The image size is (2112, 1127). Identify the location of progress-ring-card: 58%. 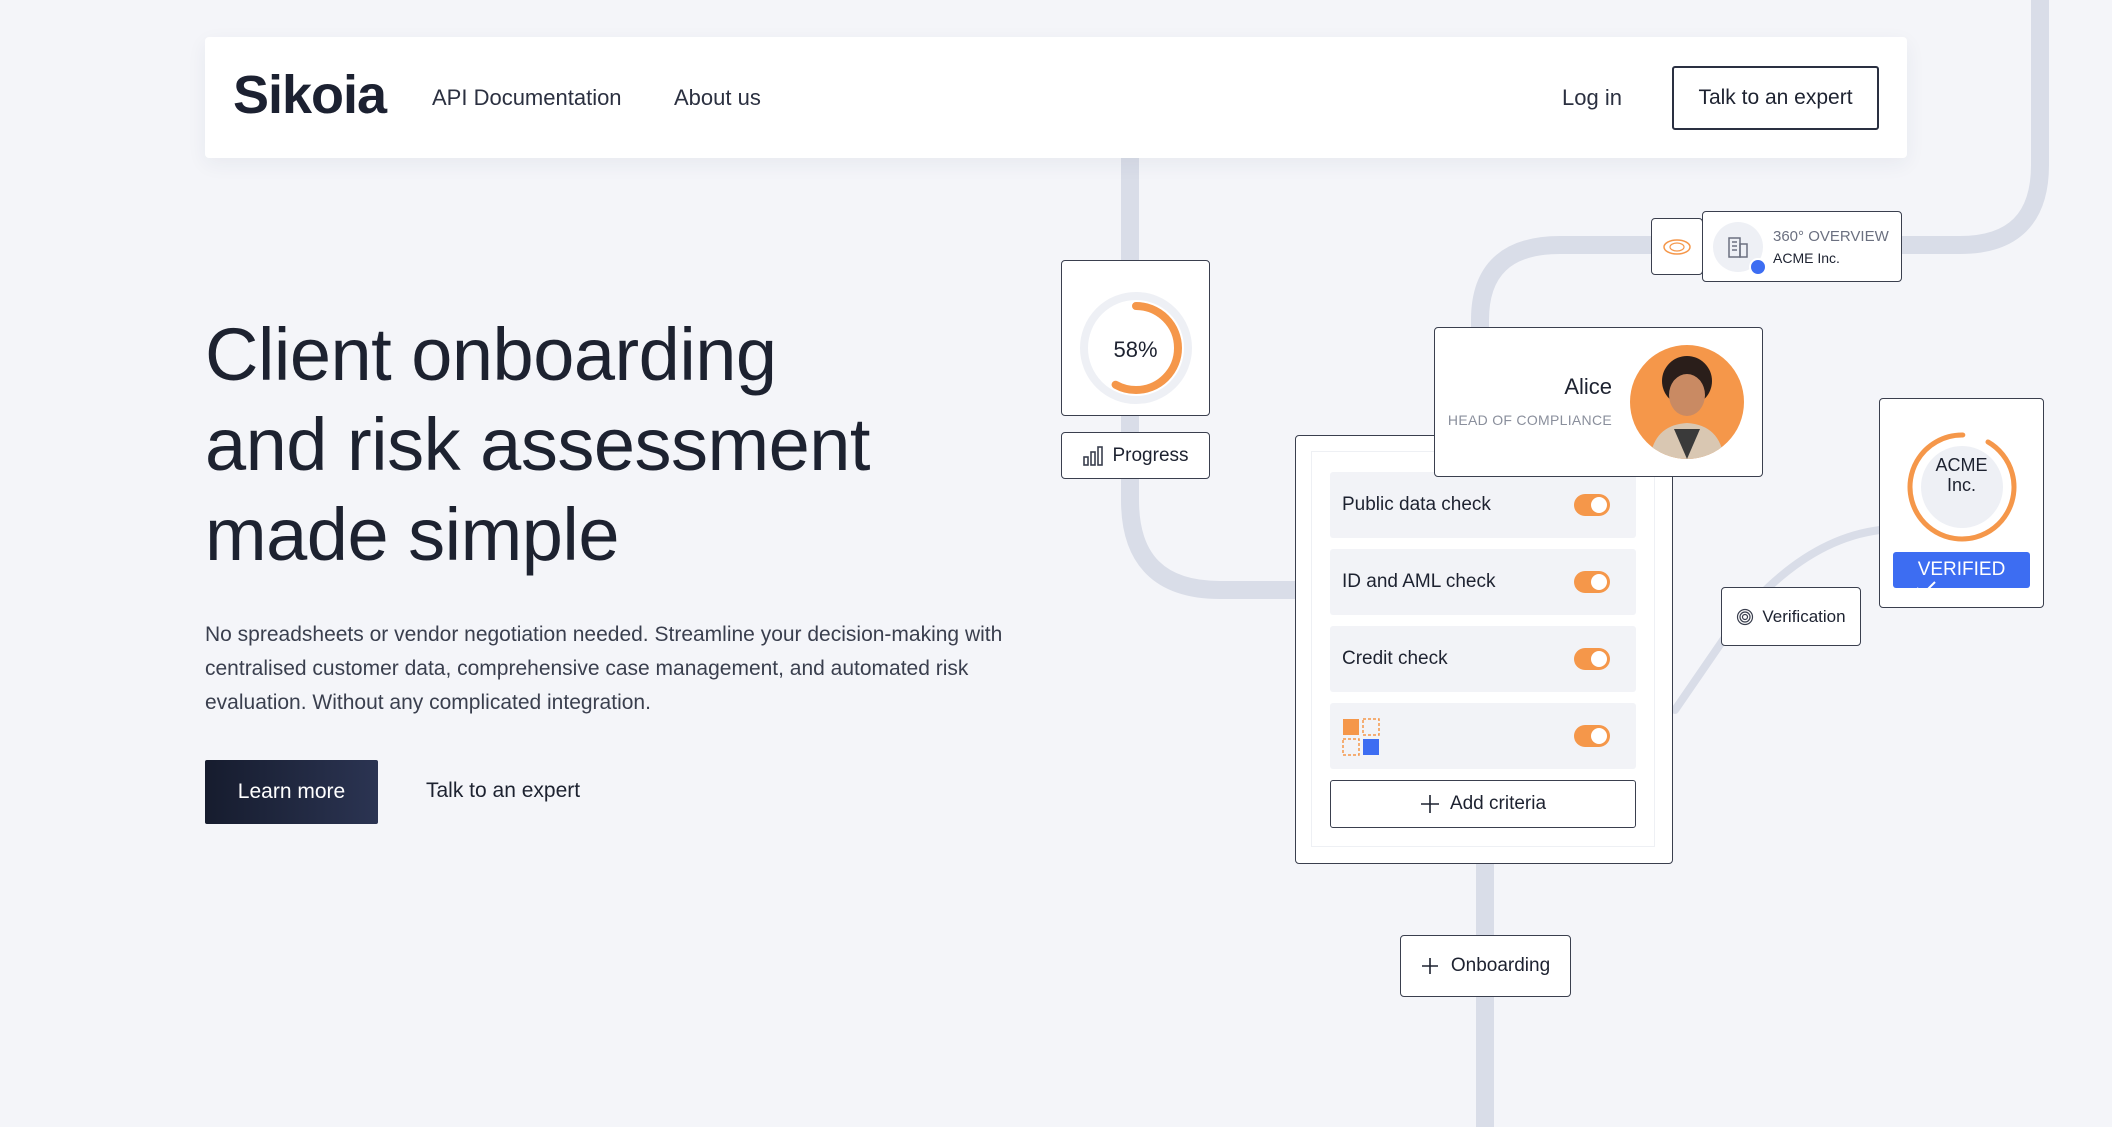
(1135, 338).